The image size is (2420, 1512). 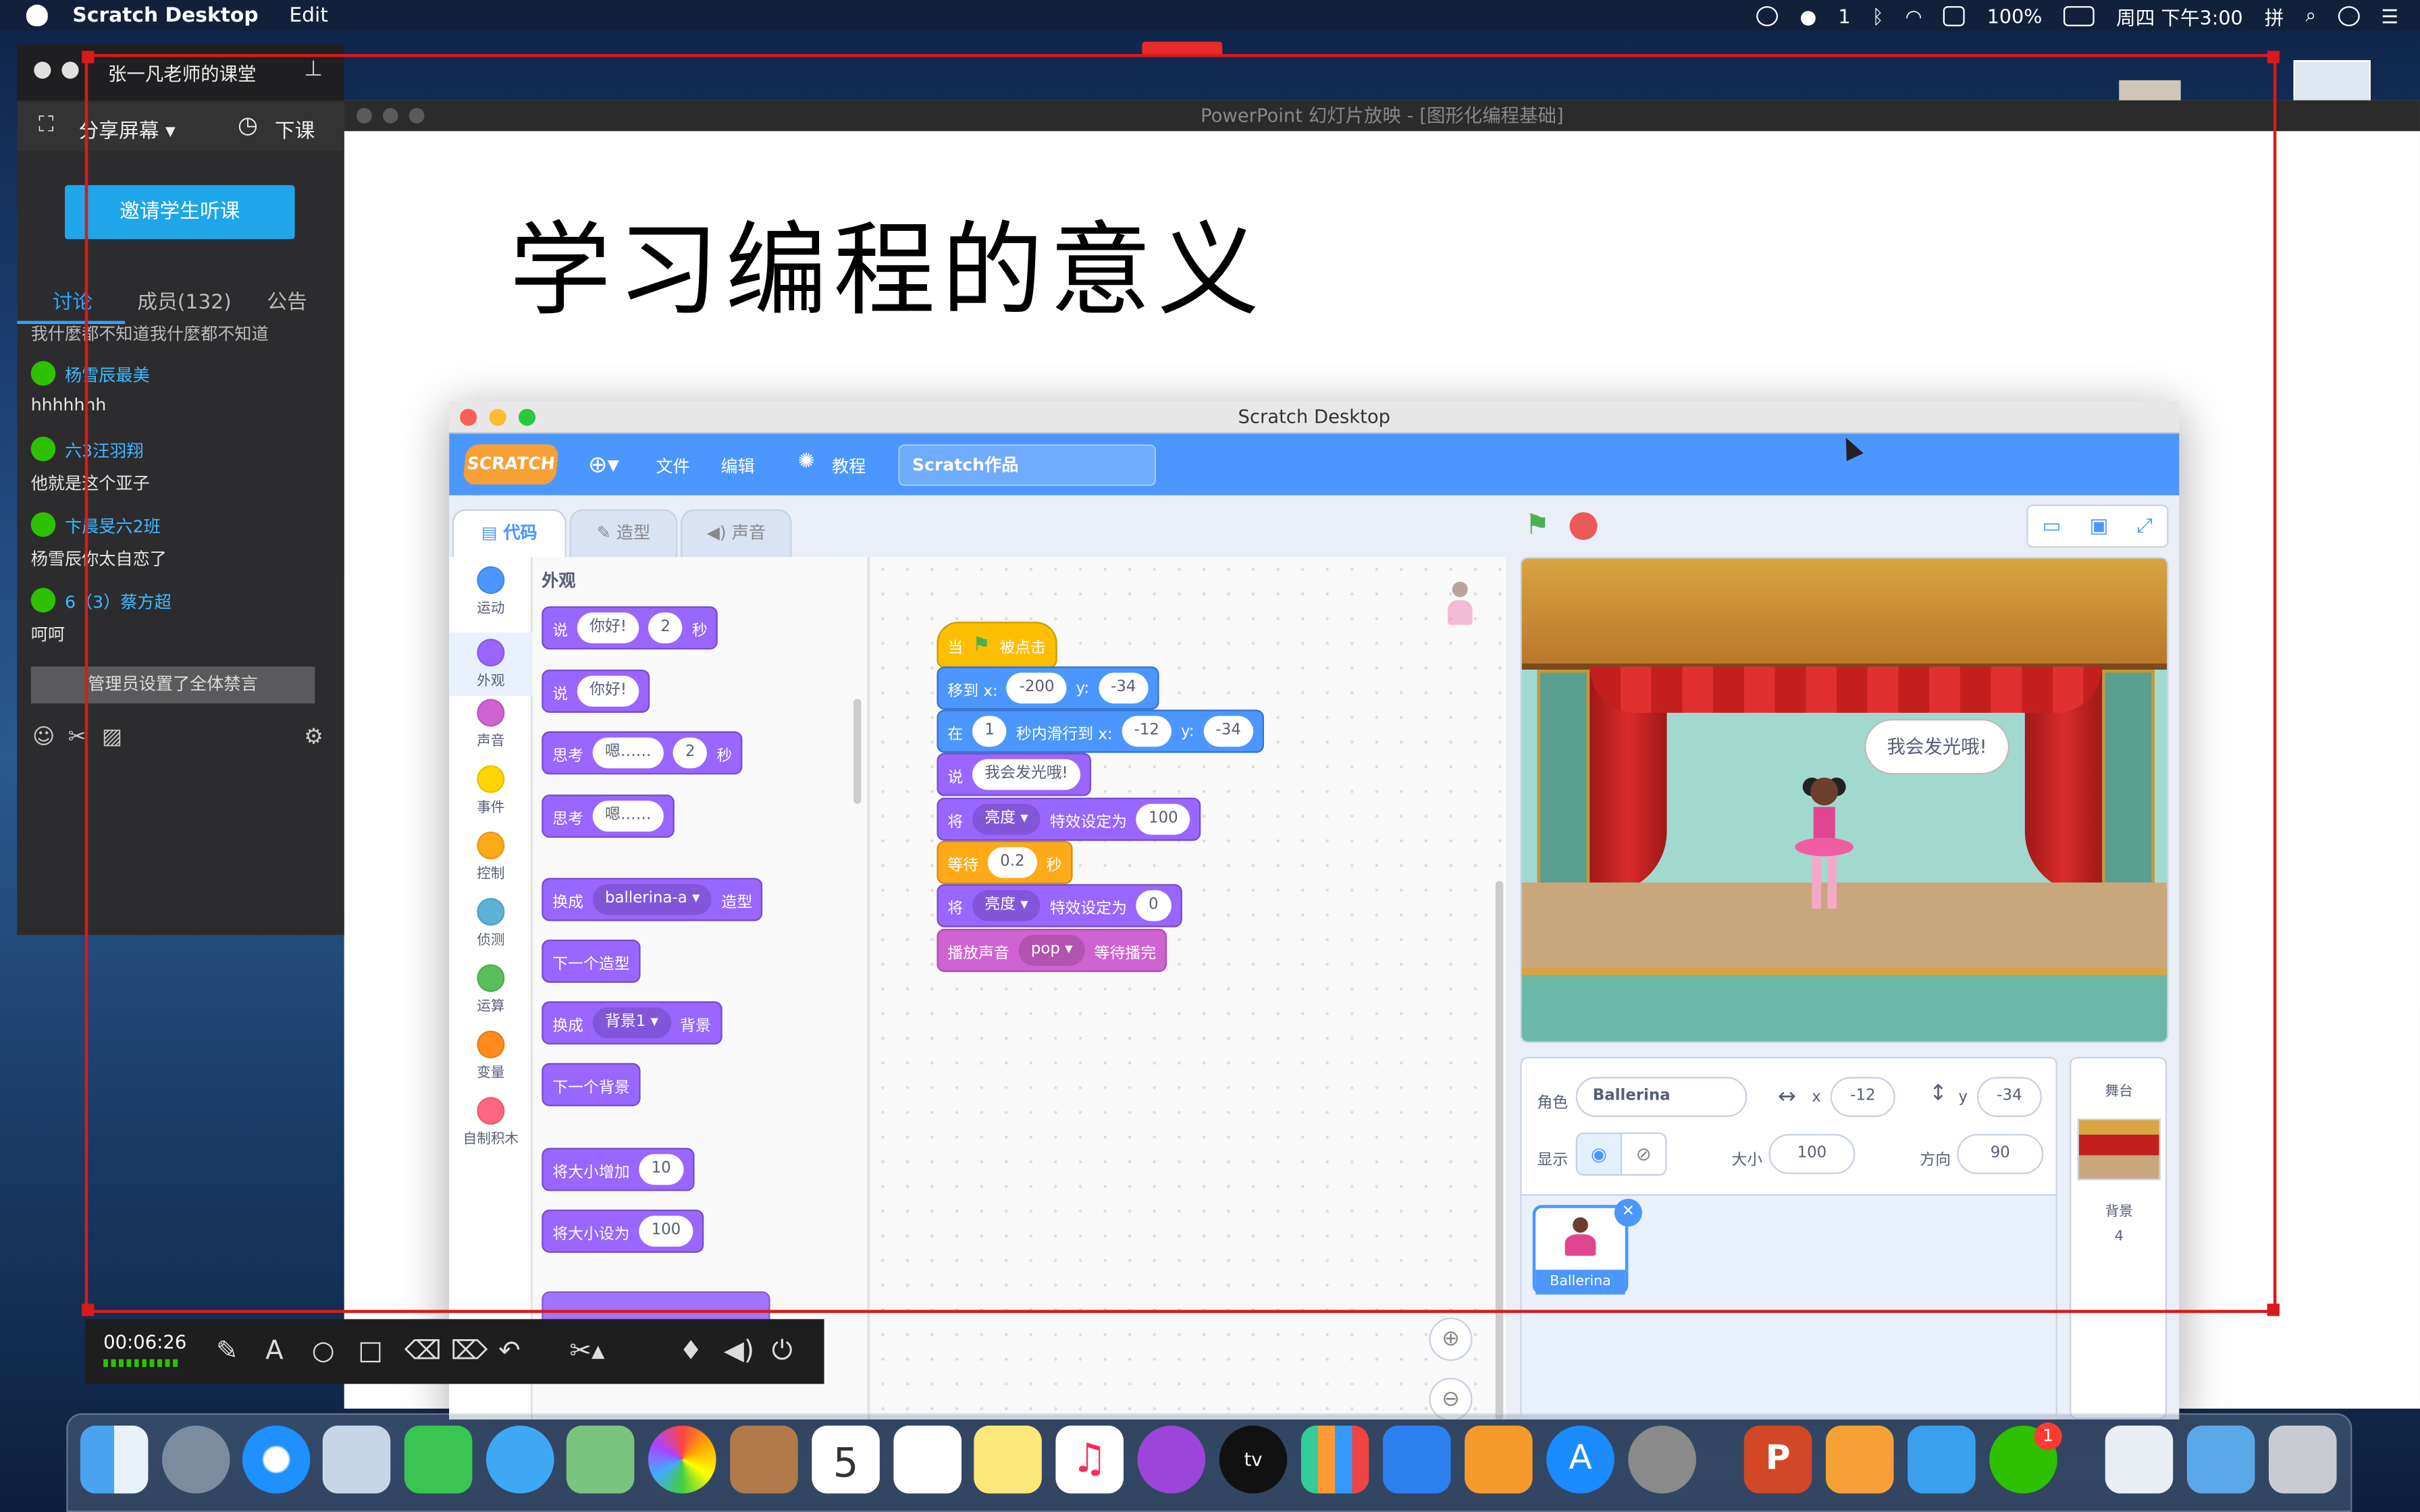 I want to click on recording-timer: 00:06:26, so click(x=145, y=1342).